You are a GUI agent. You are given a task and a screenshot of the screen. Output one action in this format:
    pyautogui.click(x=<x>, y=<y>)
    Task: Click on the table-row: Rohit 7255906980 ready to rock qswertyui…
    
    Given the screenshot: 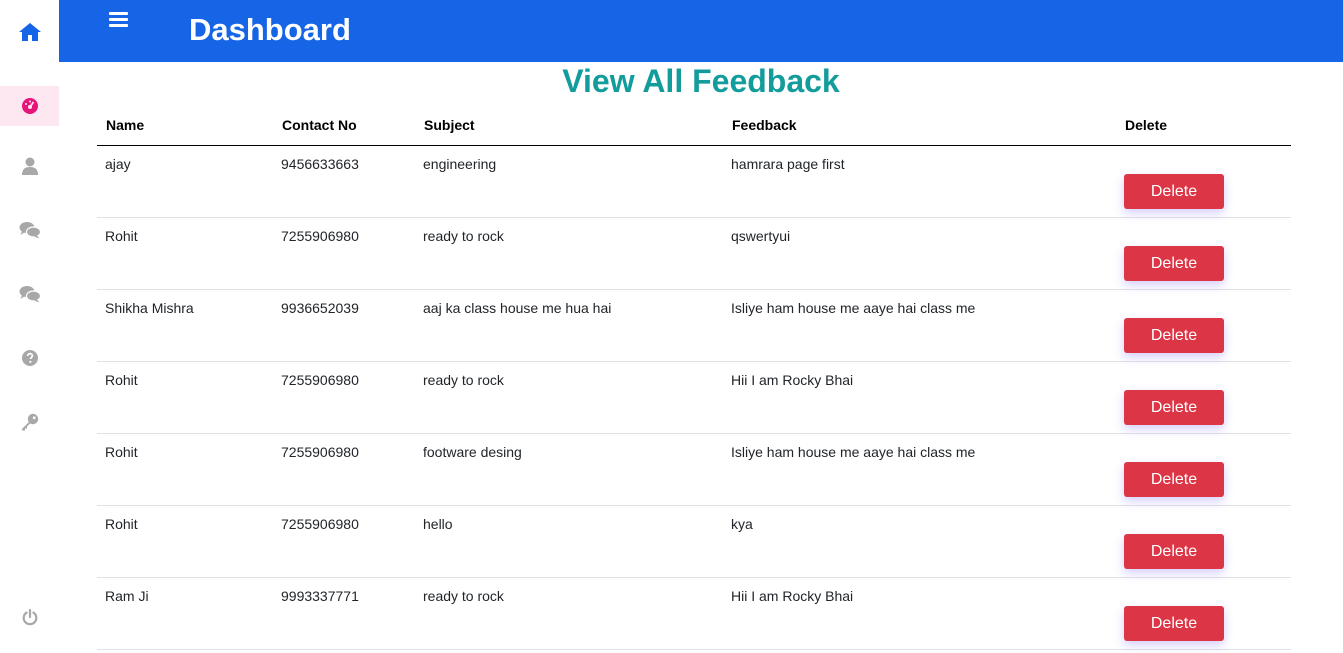 What is the action you would take?
    pyautogui.click(x=694, y=253)
    